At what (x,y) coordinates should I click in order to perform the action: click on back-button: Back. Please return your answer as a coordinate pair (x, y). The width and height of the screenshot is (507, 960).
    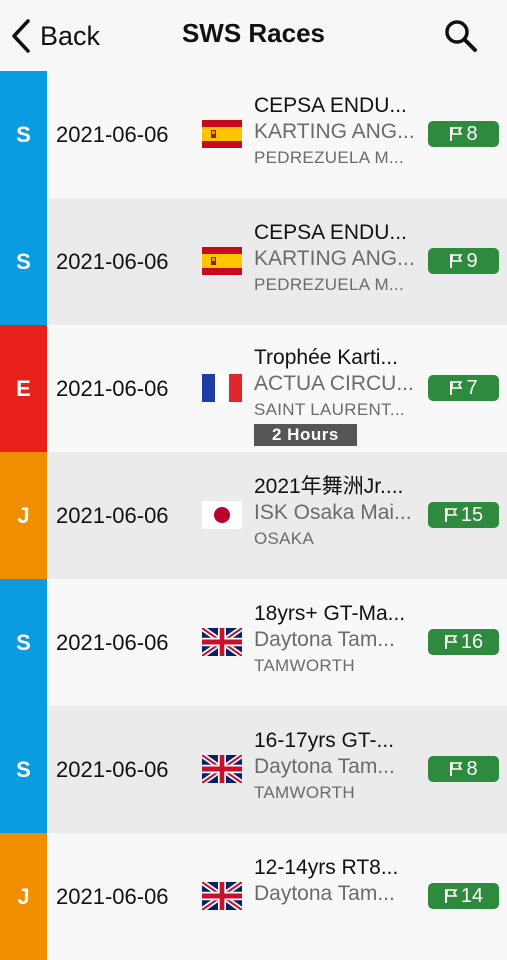
    Looking at the image, I should click on (55, 36).